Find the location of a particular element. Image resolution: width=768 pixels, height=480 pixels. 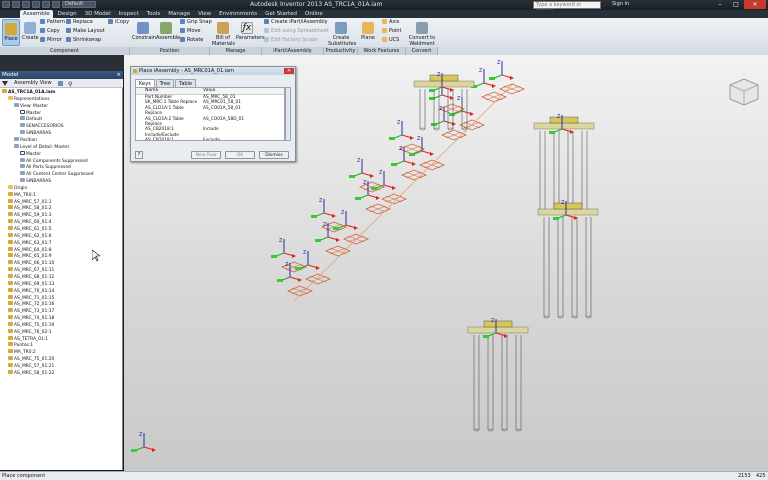

triad-green-marker is located at coordinates (486, 336).